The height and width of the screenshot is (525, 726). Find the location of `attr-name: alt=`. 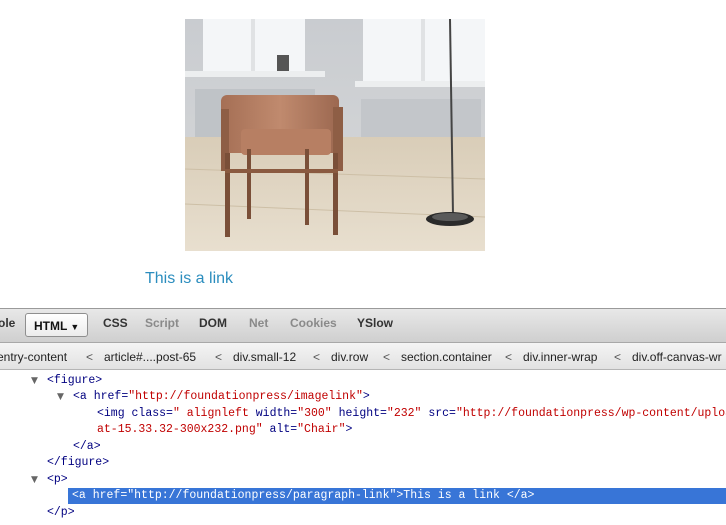

attr-name: alt= is located at coordinates (283, 429).